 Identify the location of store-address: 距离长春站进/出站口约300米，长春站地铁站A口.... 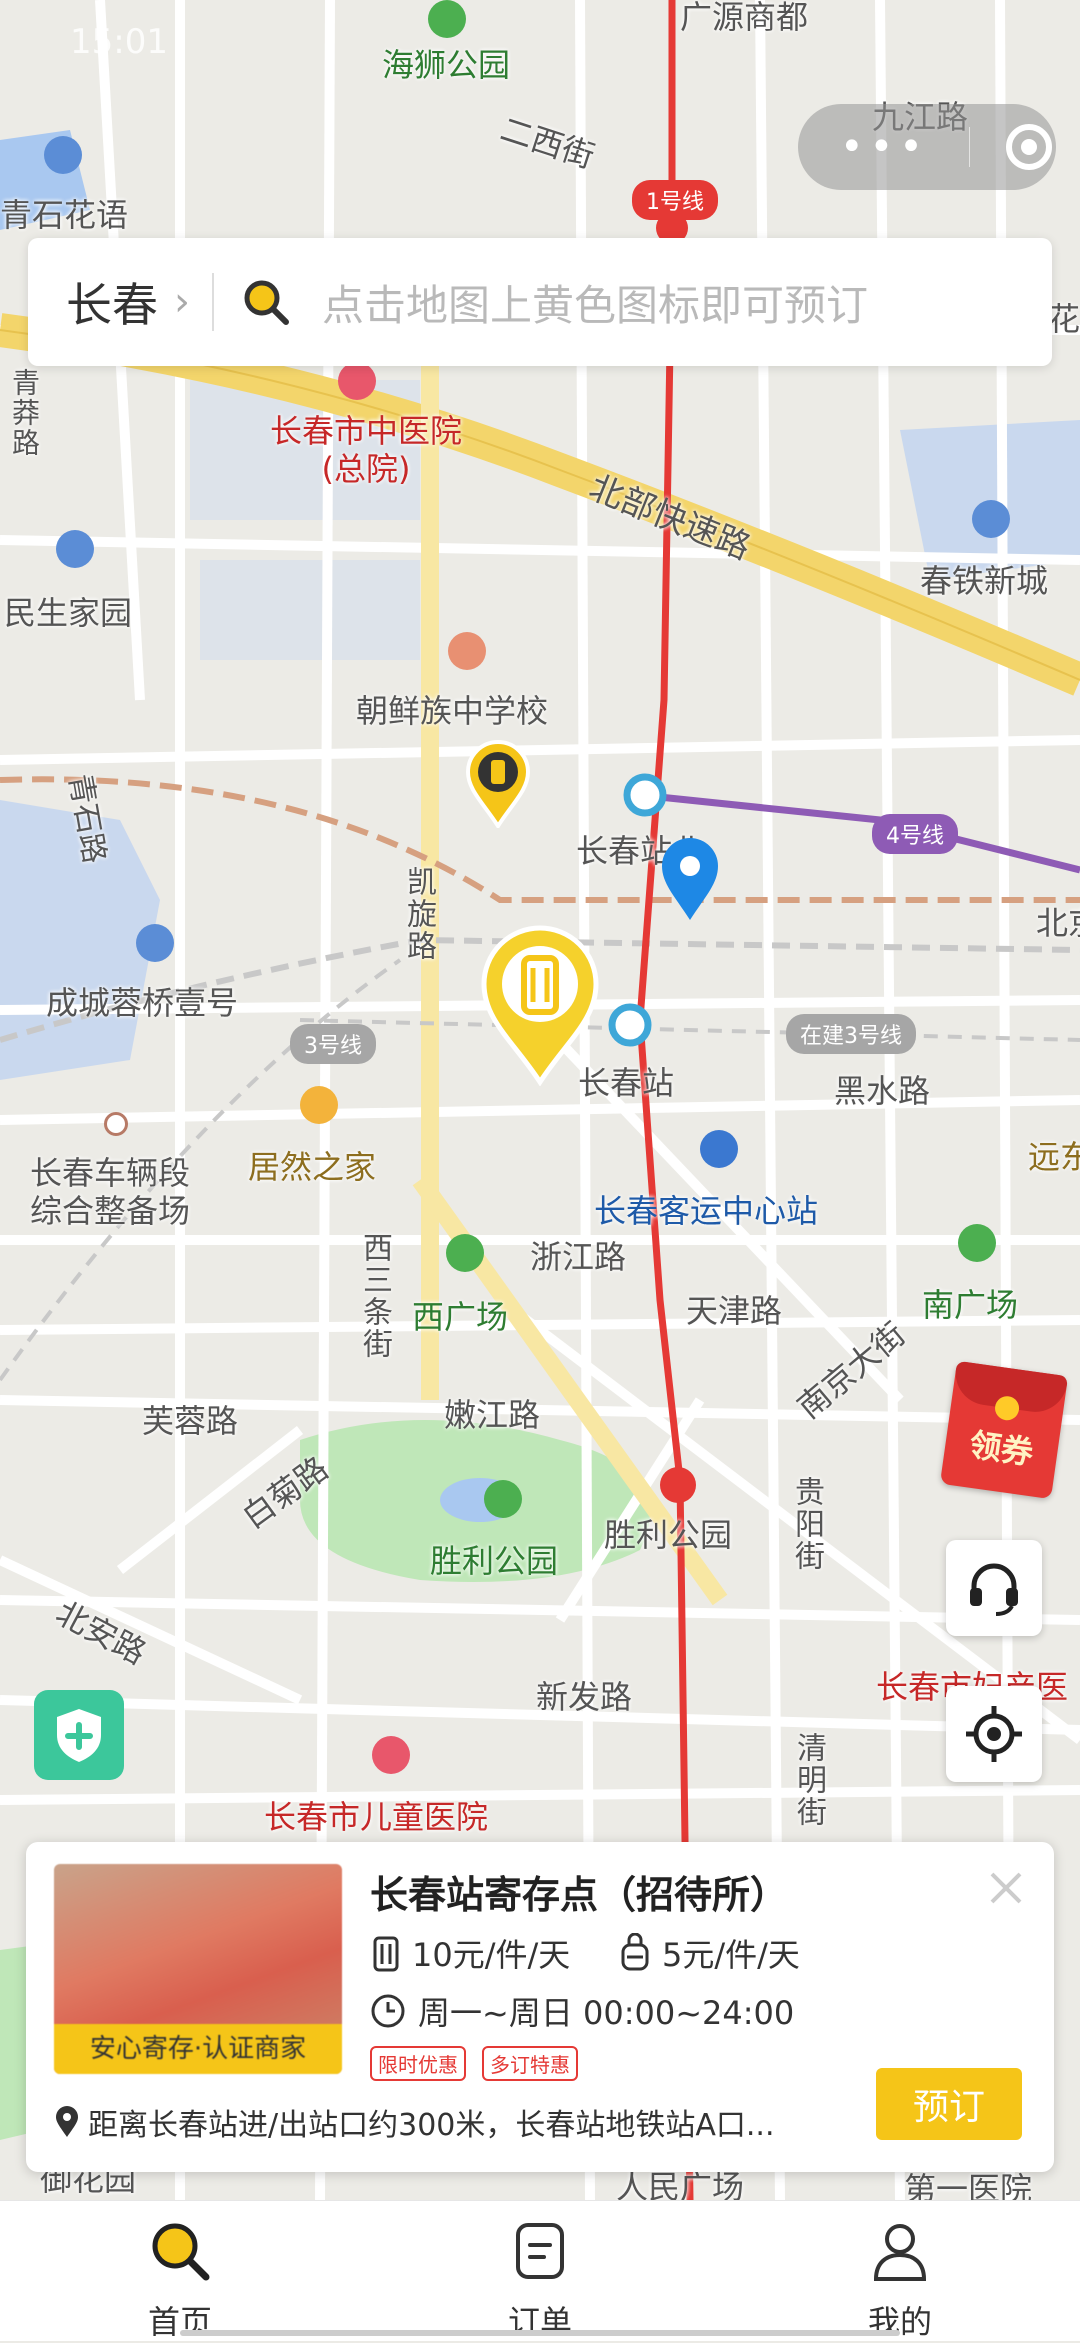
(464, 2122).